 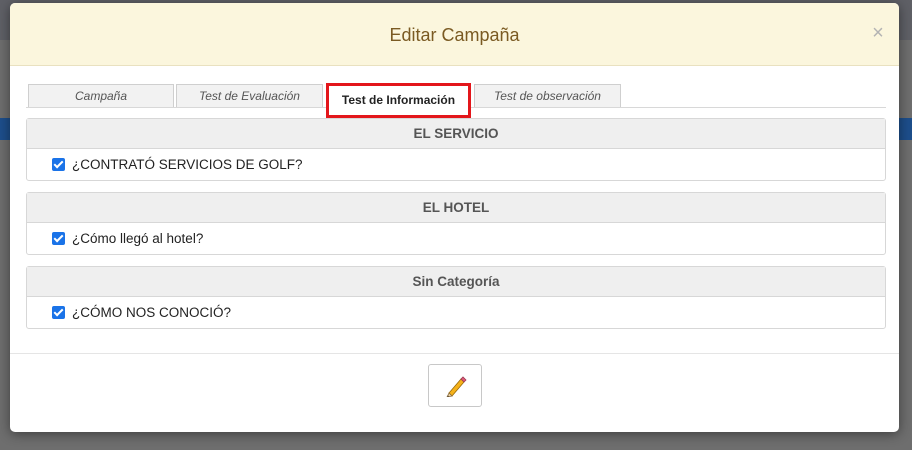 I want to click on pencil-icon, so click(x=456, y=386).